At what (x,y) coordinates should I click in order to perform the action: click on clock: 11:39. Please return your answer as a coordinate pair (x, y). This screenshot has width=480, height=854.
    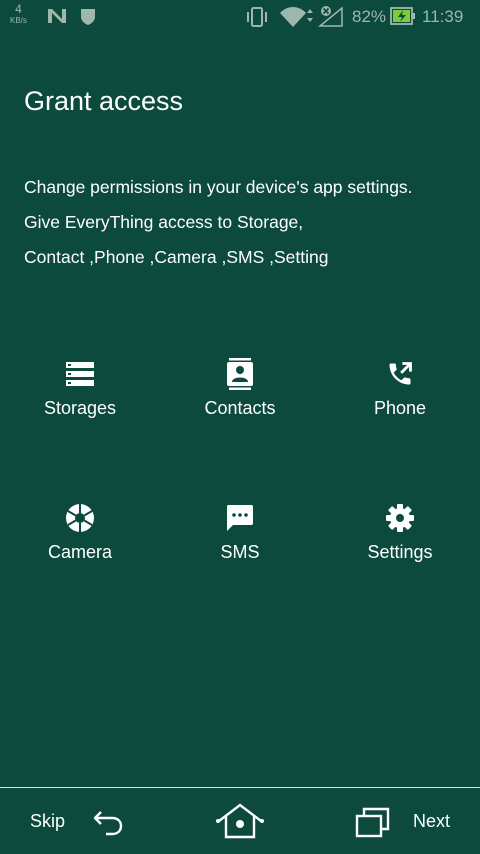
    Looking at the image, I should click on (443, 16).